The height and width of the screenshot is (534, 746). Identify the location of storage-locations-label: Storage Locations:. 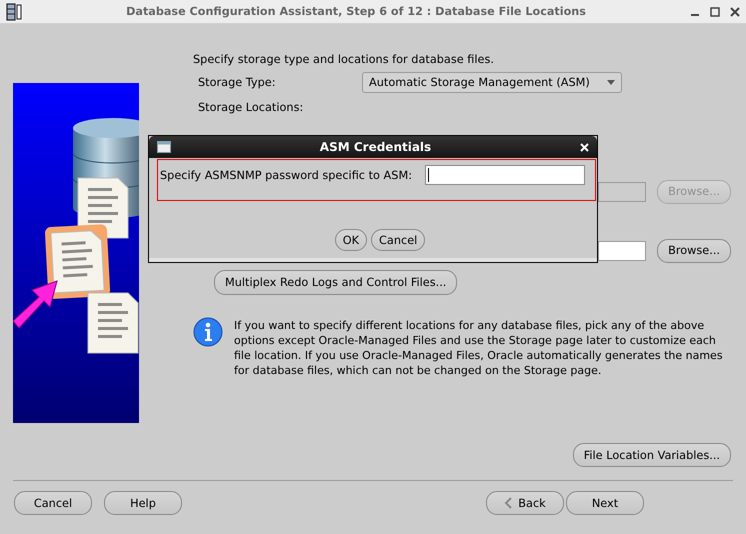
(250, 108).